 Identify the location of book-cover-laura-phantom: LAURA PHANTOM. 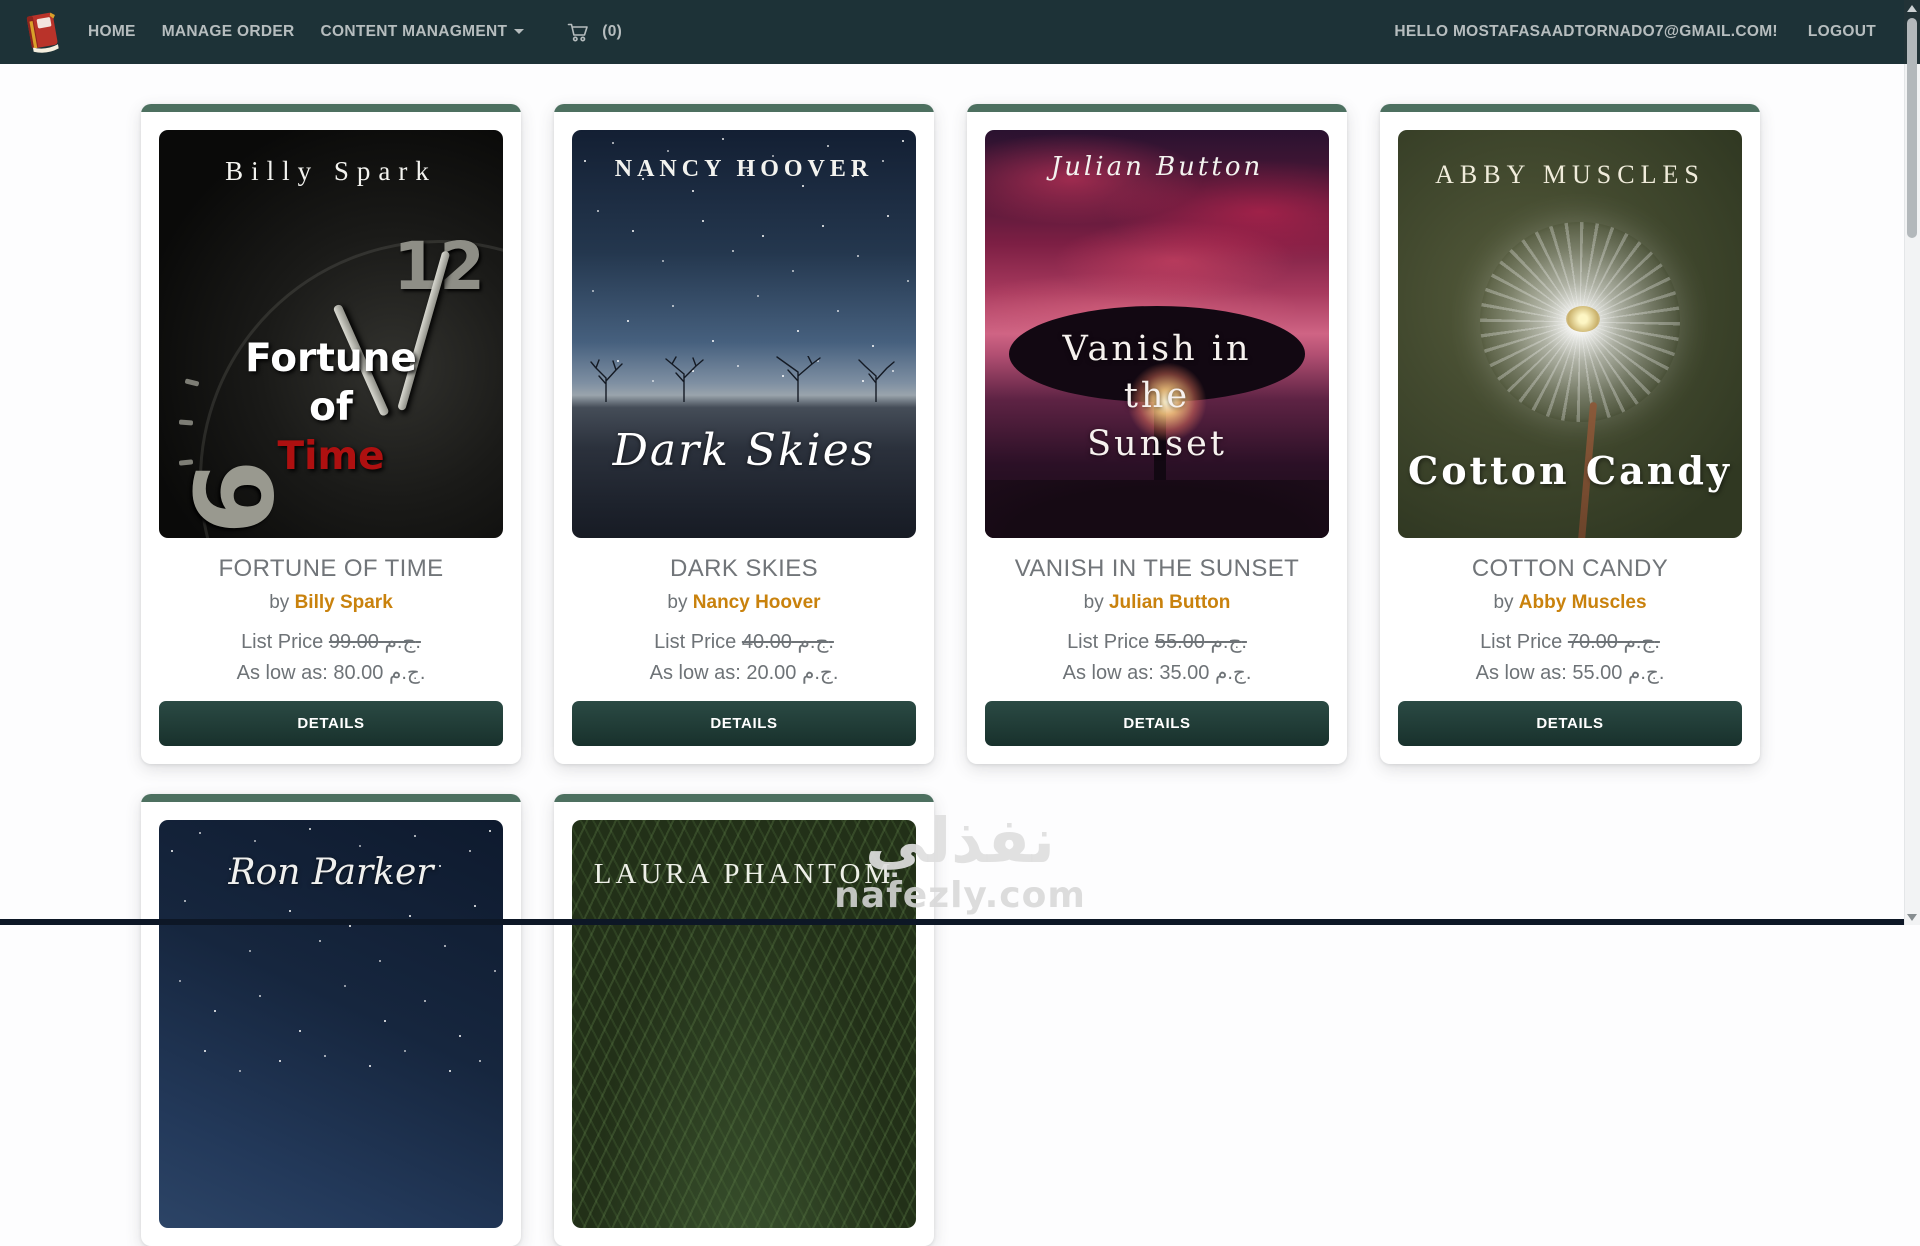
(744, 1024).